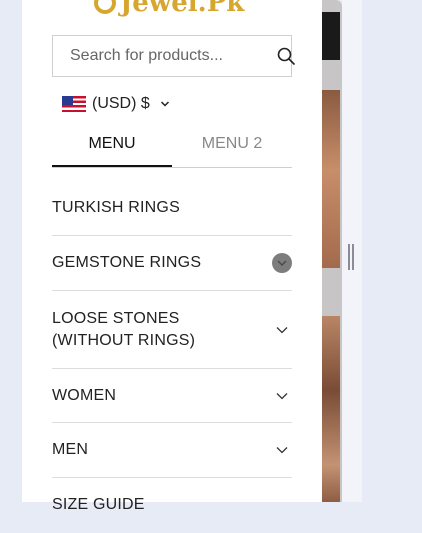 The image size is (422, 533). Describe the element at coordinates (286, 56) in the screenshot. I see `search-icon` at that location.